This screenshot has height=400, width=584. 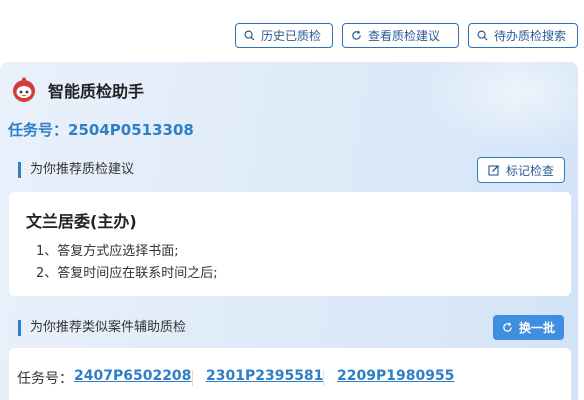 What do you see at coordinates (81, 221) in the screenshot?
I see `suggestion-card-title: 文兰居委(主办)` at bounding box center [81, 221].